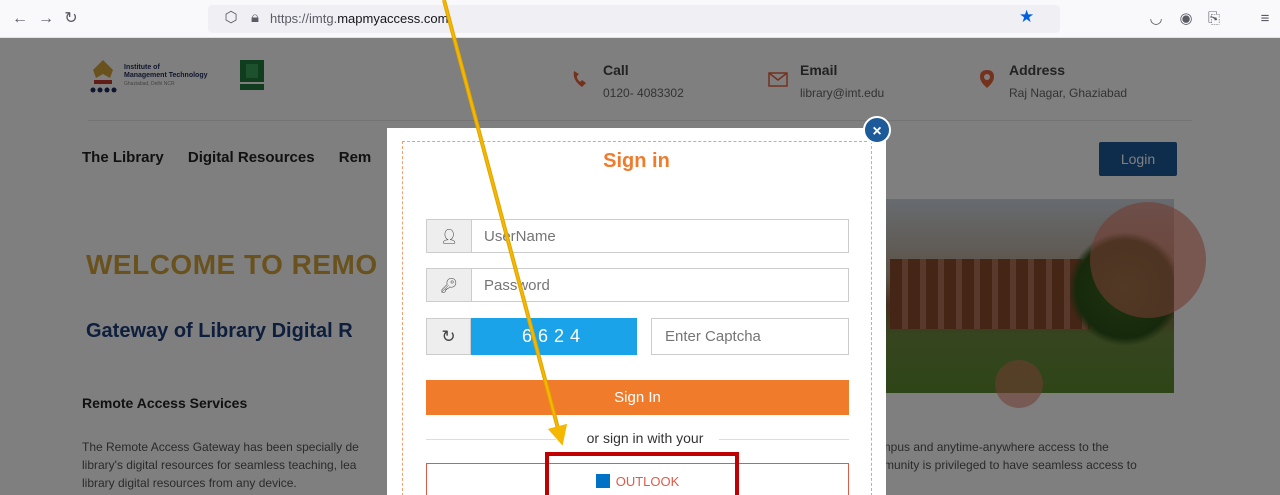  What do you see at coordinates (877, 130) in the screenshot?
I see `close-icon: ×` at bounding box center [877, 130].